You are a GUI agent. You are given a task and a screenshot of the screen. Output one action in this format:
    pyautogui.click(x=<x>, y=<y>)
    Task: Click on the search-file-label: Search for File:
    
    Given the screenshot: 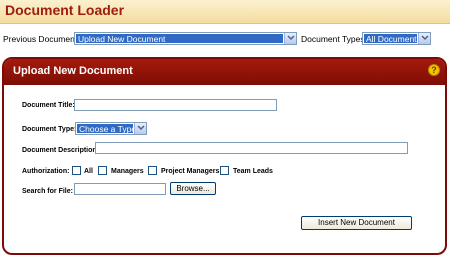 What is the action you would take?
    pyautogui.click(x=47, y=191)
    